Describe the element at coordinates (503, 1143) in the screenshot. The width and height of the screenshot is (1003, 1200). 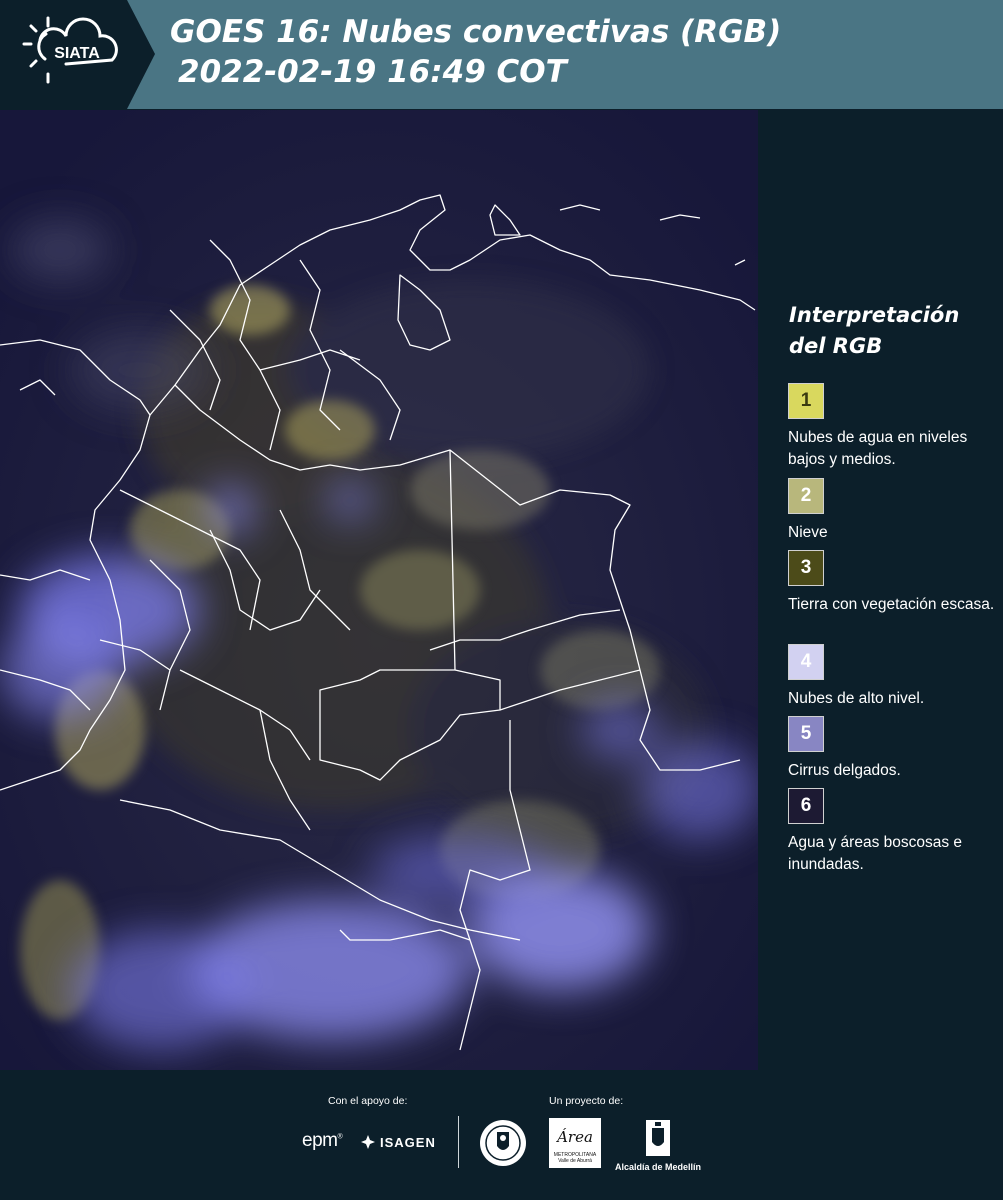
I see `medellin-seal-icon` at that location.